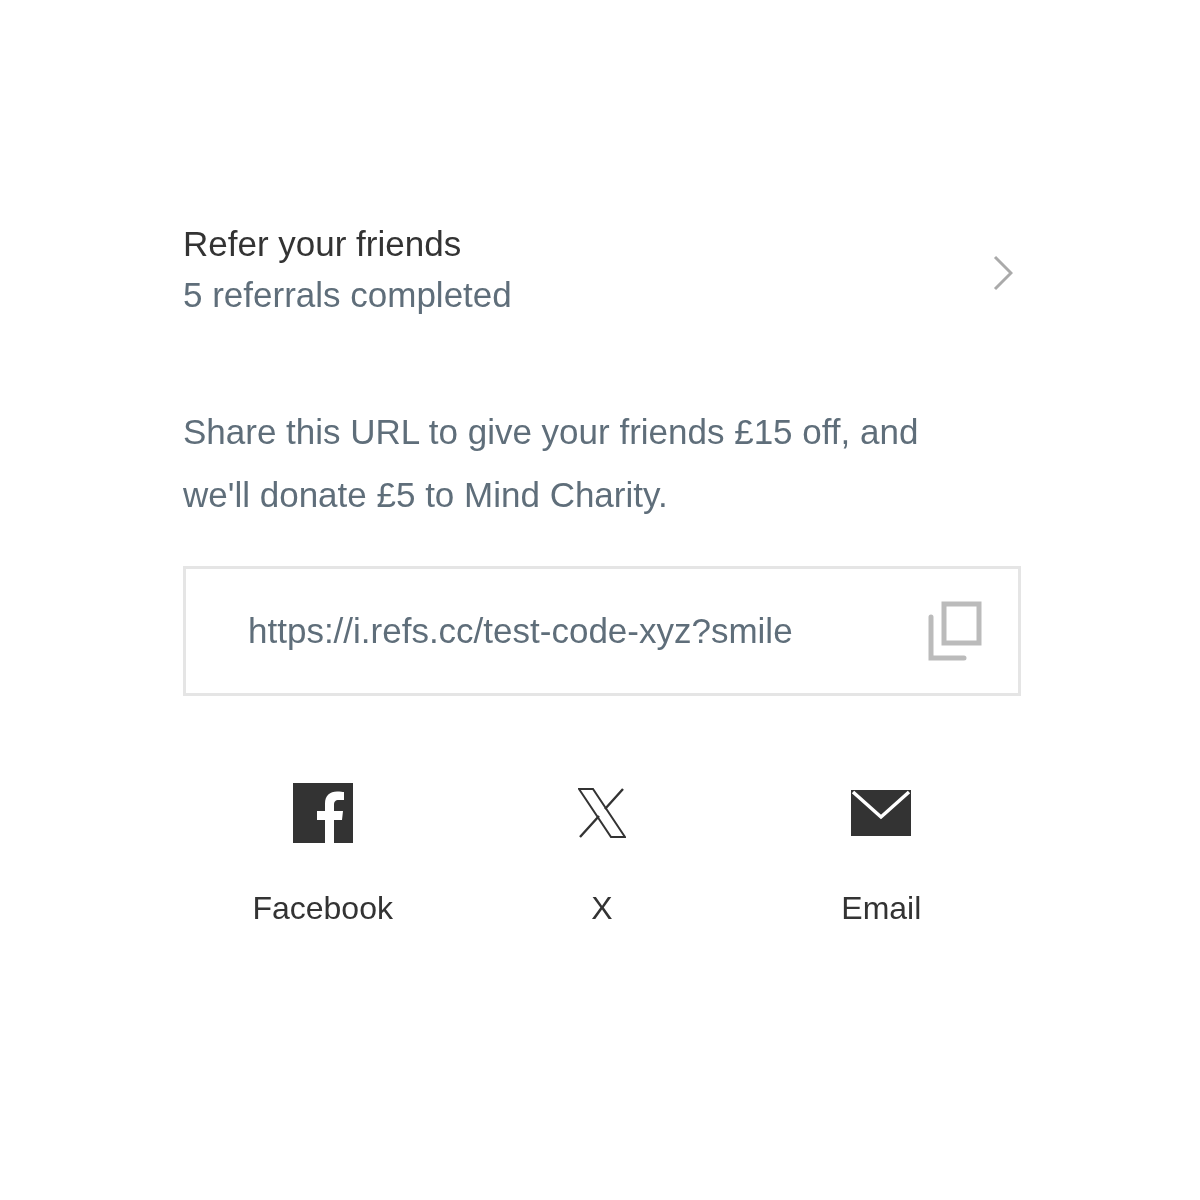 This screenshot has width=1200, height=1200. I want to click on share-label: Facebook, so click(322, 908).